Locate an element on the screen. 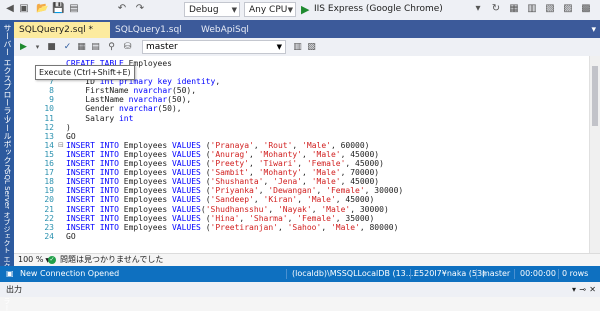 This screenshot has height=311, width=600. user-name: E520I7¥naka (53) is located at coordinates (450, 273).